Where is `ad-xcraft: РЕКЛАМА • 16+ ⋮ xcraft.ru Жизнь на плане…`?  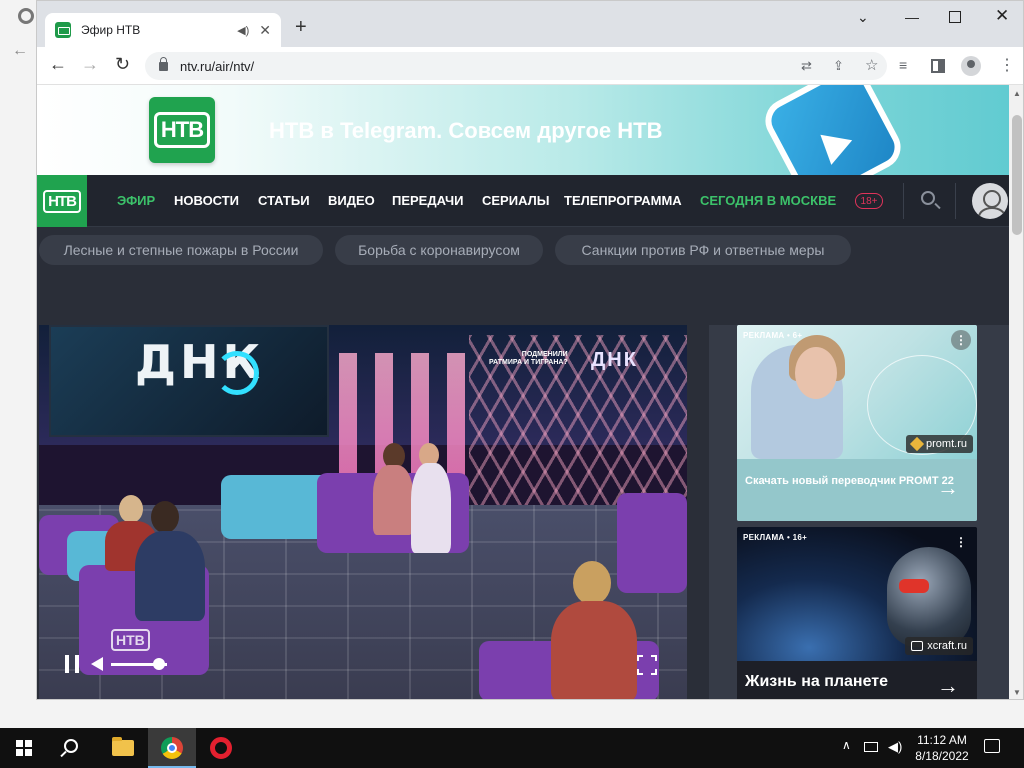
ad-xcraft: РЕКЛАМА • 16+ ⋮ xcraft.ru Жизнь на плане… is located at coordinates (857, 613).